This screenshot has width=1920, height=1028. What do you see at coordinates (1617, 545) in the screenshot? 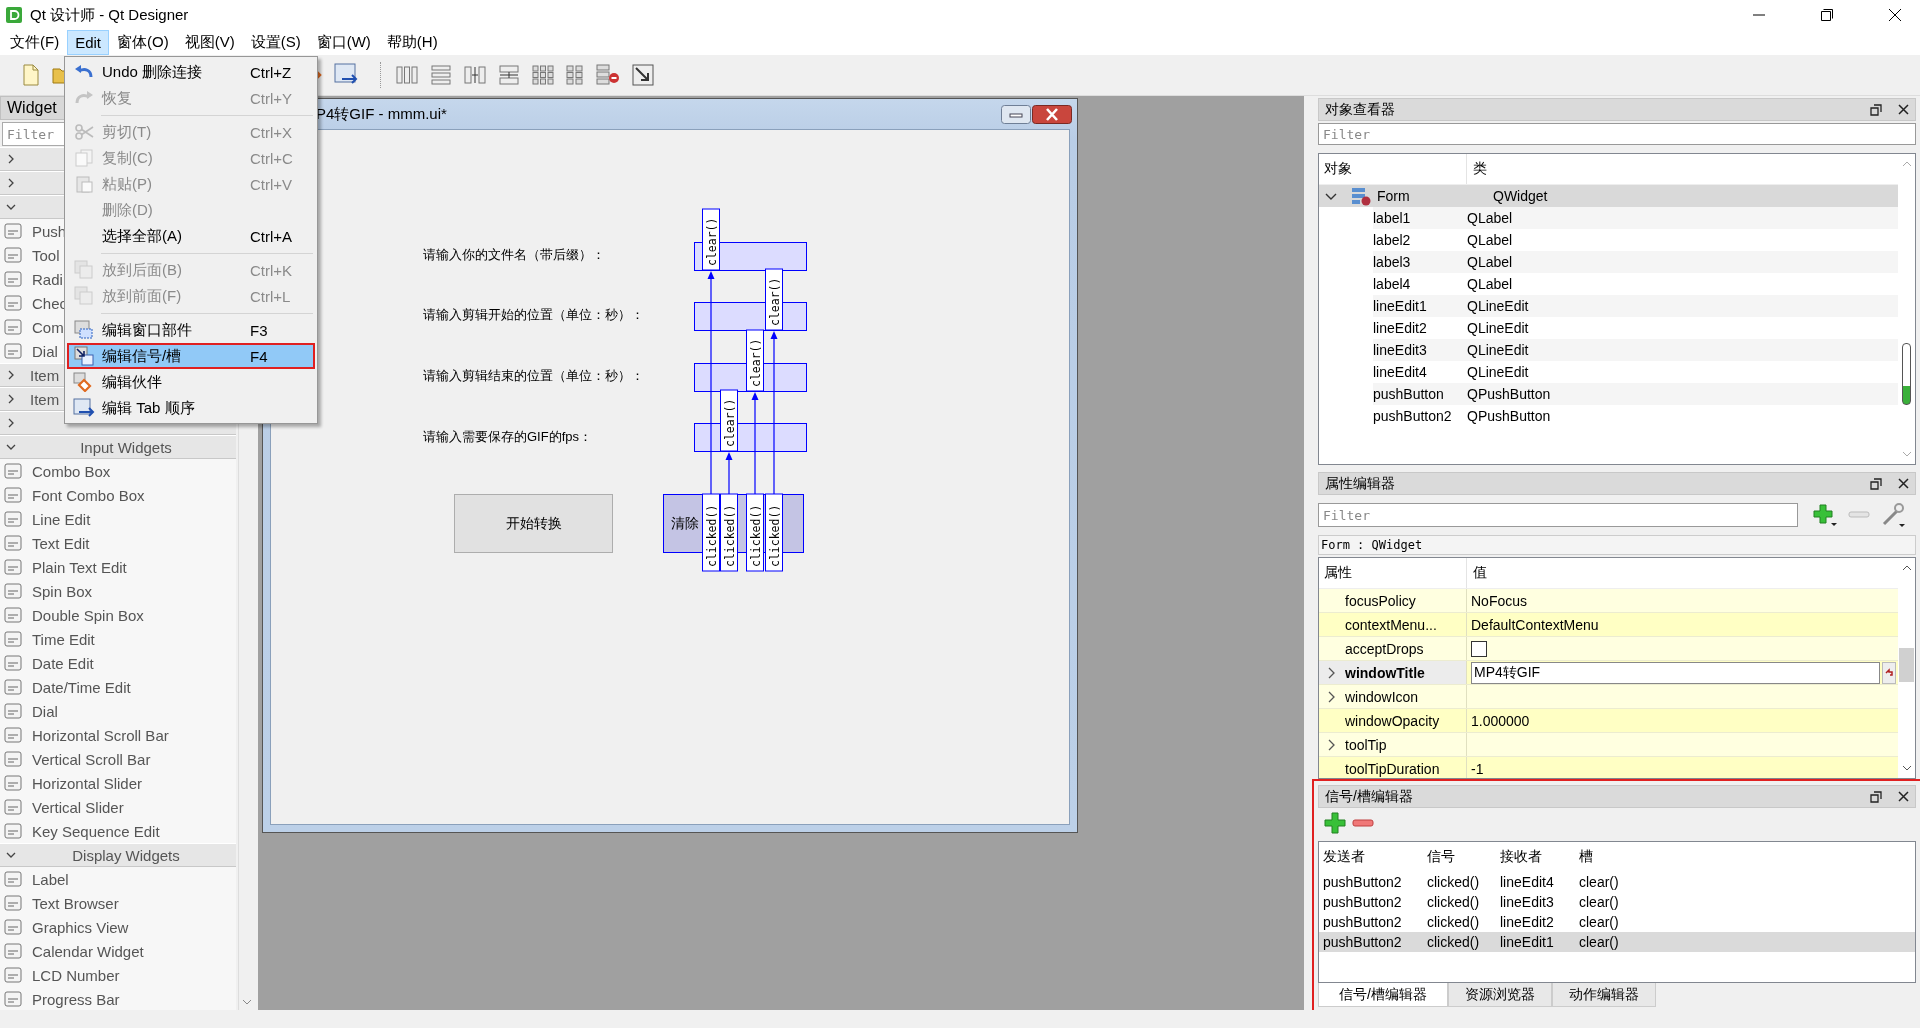
I see `object-class-label: Form : QWidget` at bounding box center [1617, 545].